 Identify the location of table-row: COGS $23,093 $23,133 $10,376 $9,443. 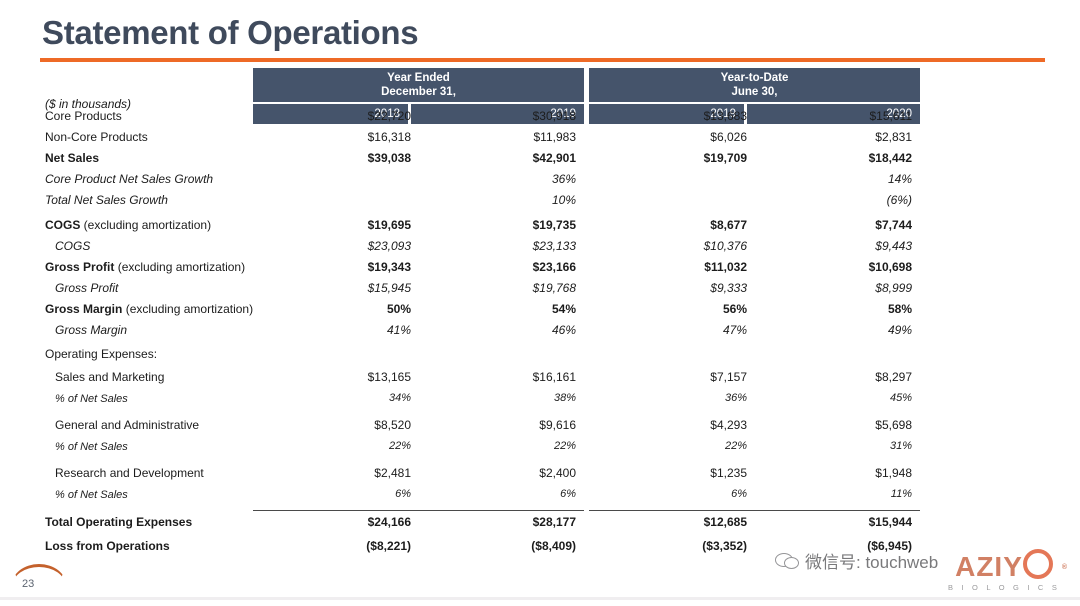
(540, 248).